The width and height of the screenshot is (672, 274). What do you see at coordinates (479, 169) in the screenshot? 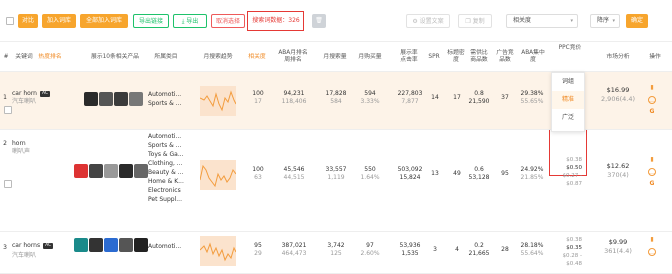
I see `supply-main: 0.6` at bounding box center [479, 169].